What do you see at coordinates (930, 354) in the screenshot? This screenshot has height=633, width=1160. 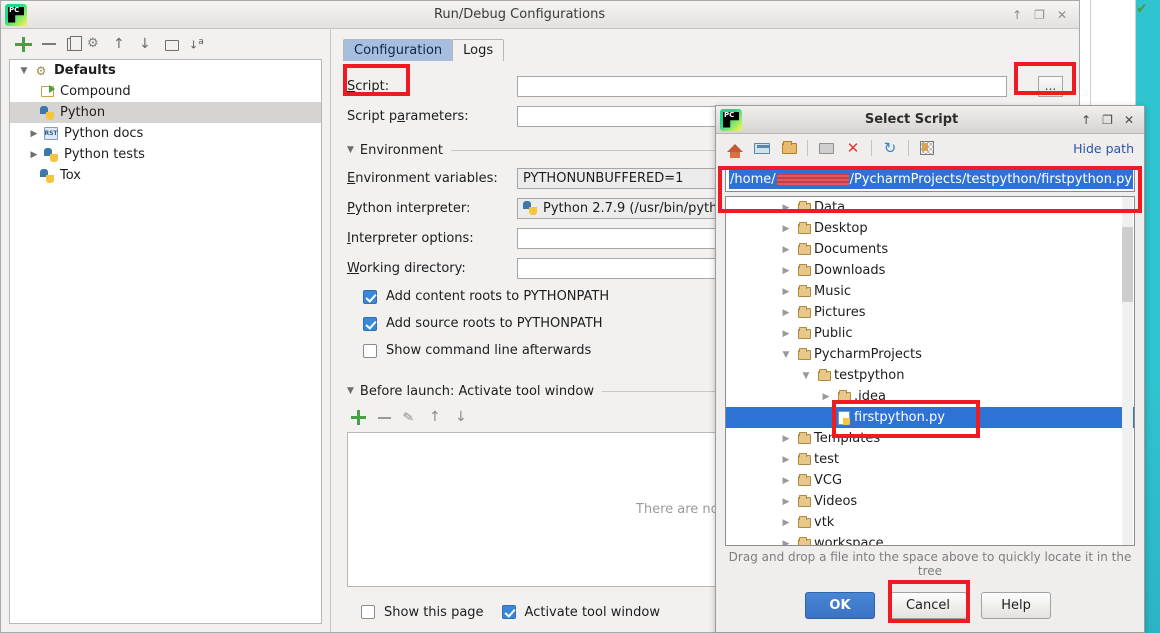 I see `file-tree-row-pycharmprojects: ▼ PycharmProjects` at bounding box center [930, 354].